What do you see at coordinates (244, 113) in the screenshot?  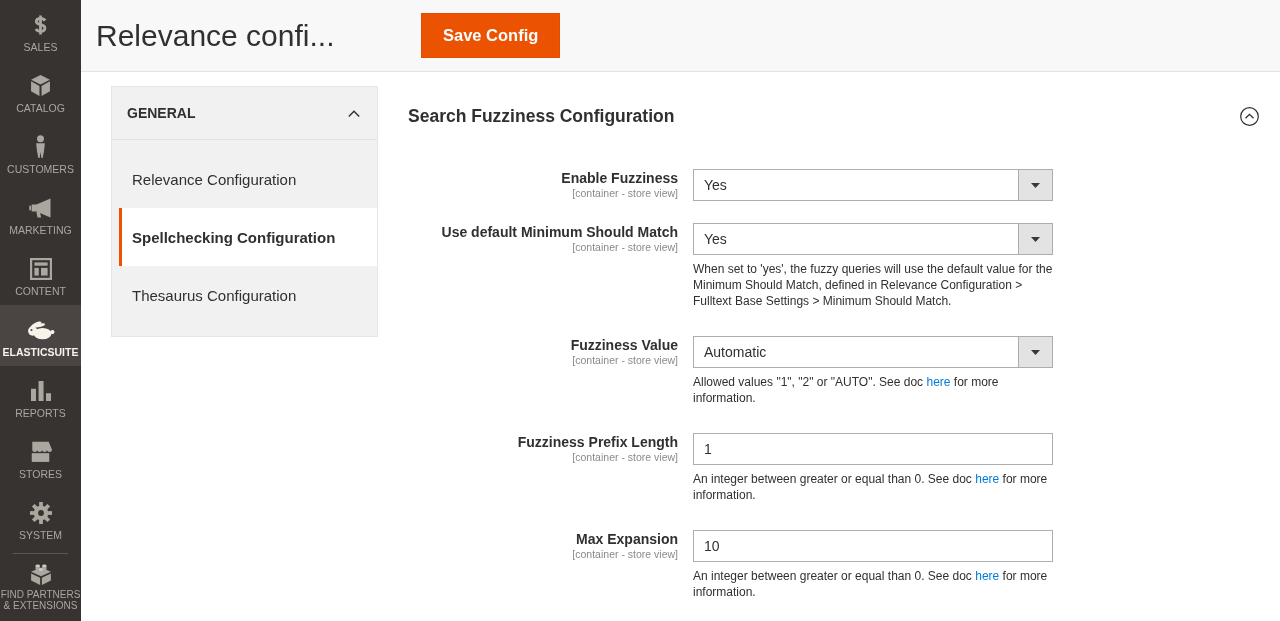 I see `nav-group-header: GENERAL` at bounding box center [244, 113].